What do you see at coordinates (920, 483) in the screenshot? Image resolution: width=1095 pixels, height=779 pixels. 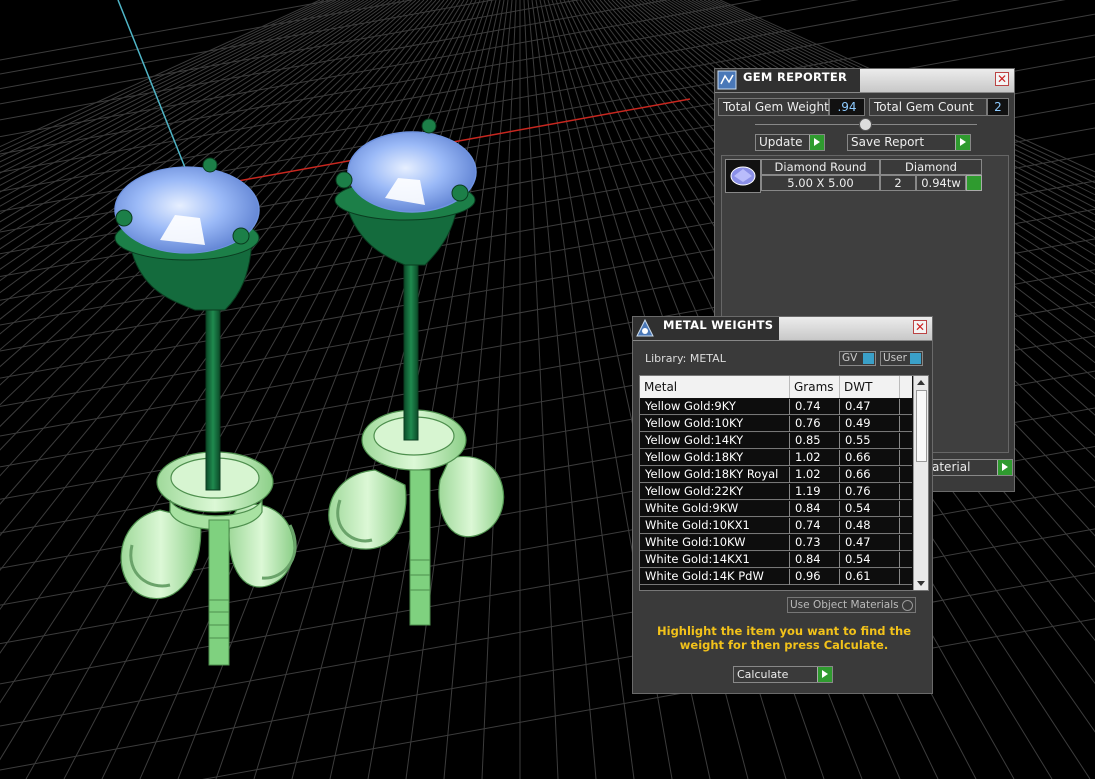 I see `metal-table-scrollbar` at bounding box center [920, 483].